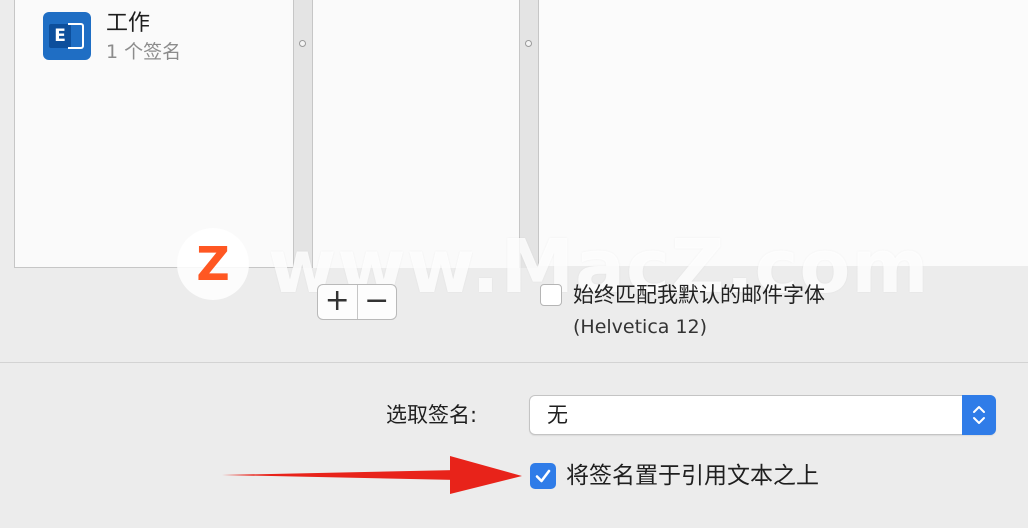 The width and height of the screenshot is (1028, 528). What do you see at coordinates (372, 475) in the screenshot?
I see `red-arrow-icon` at bounding box center [372, 475].